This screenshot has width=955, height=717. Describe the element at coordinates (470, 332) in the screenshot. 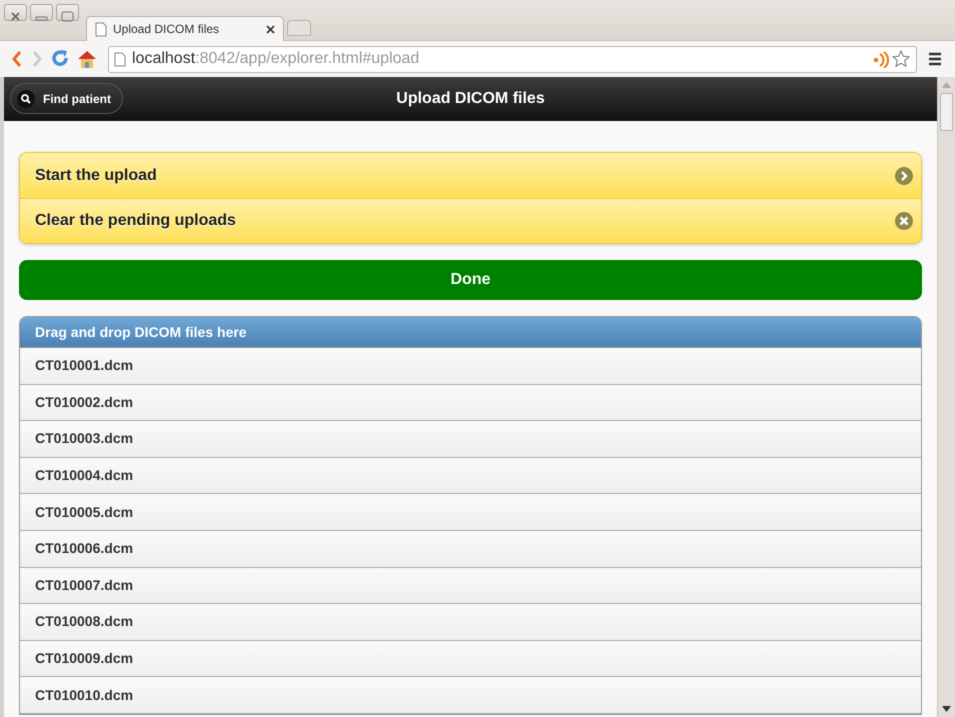

I see `drop-zone-title: Drag and drop DICOM files here` at that location.